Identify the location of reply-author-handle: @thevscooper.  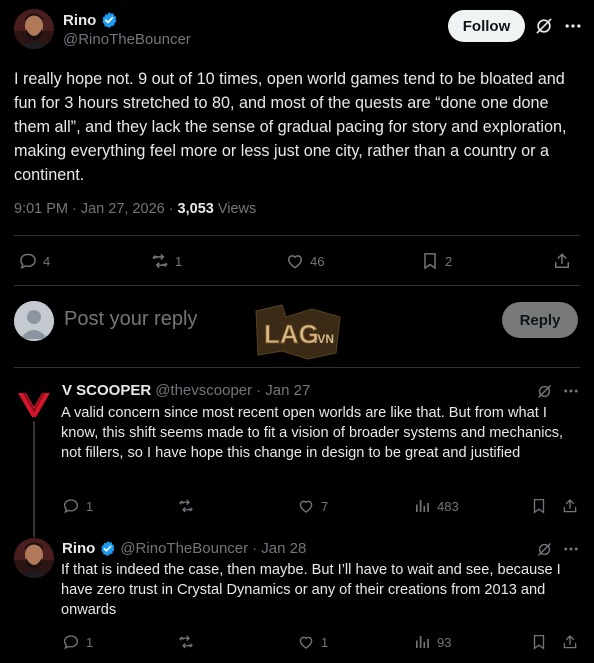
(203, 390).